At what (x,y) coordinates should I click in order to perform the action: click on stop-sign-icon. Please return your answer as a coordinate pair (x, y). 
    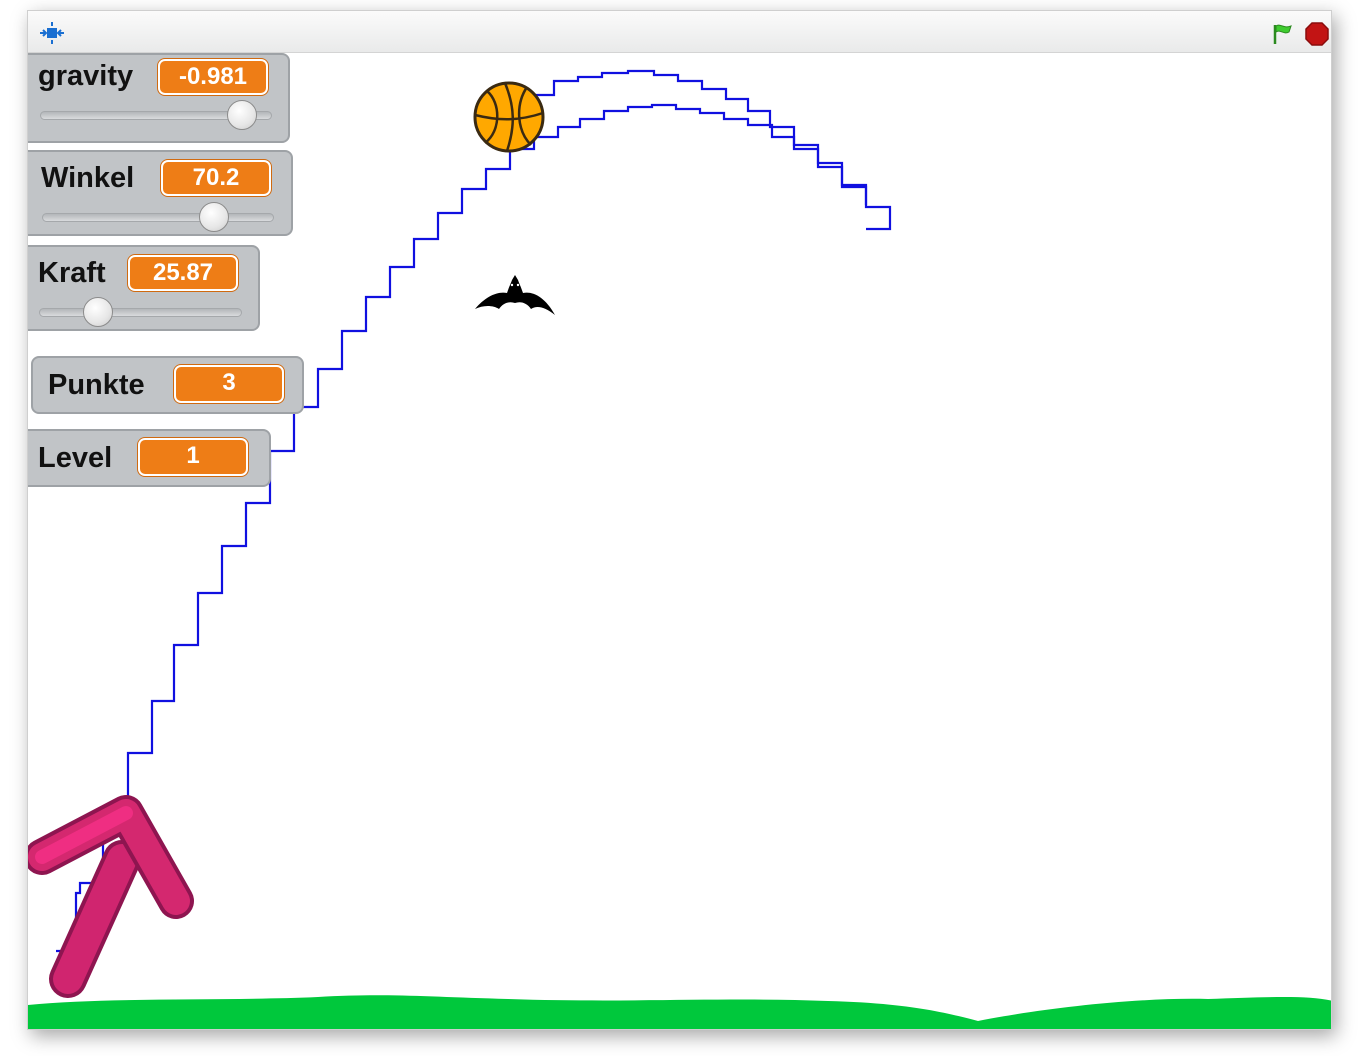
    Looking at the image, I should click on (1317, 36).